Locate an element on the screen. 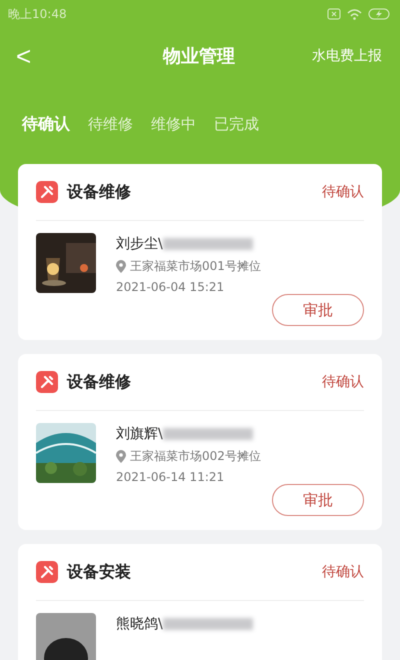 This screenshot has height=660, width=400. contact-name: 熊晓鸽\ is located at coordinates (139, 624).